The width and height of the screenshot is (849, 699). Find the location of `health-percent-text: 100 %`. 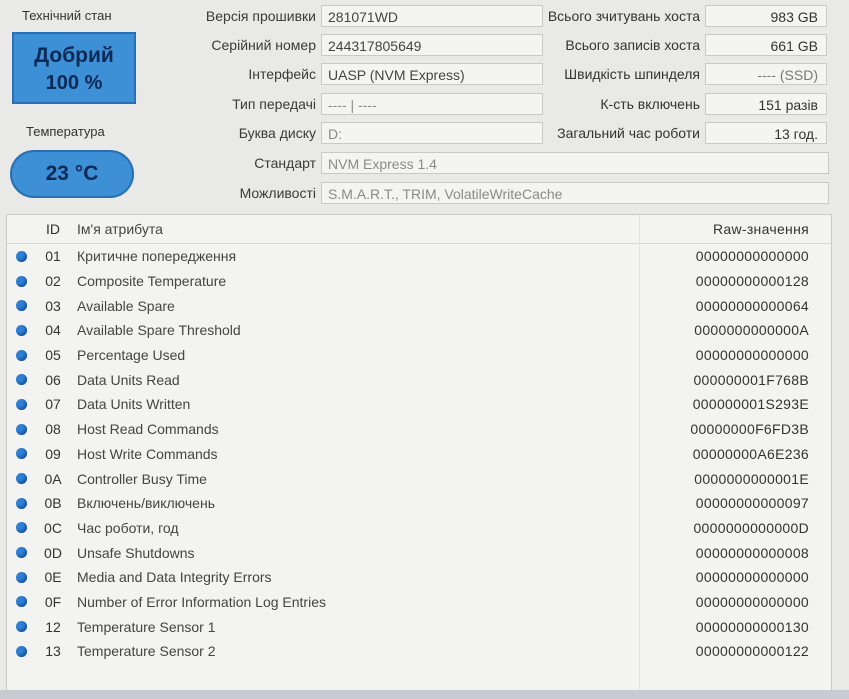

health-percent-text: 100 % is located at coordinates (74, 83).